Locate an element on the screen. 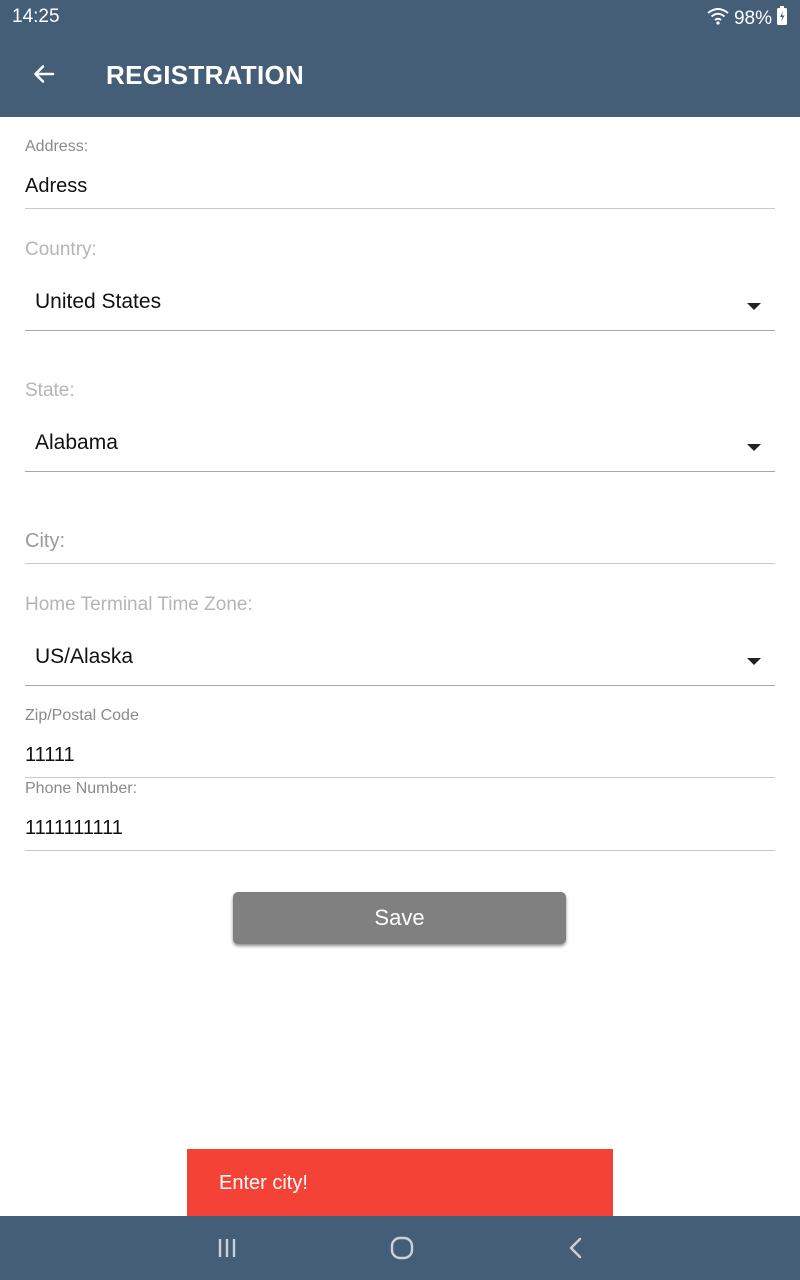 This screenshot has height=1280, width=800. status-indicators: 98% is located at coordinates (747, 19).